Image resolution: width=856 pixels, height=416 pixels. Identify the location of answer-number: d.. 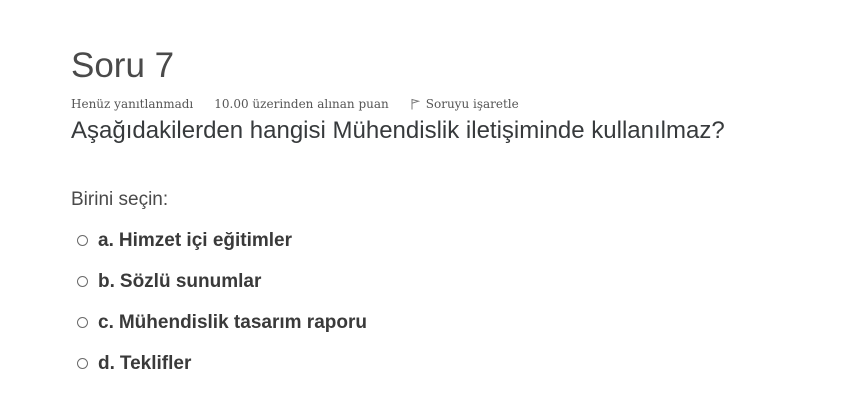
(106, 363).